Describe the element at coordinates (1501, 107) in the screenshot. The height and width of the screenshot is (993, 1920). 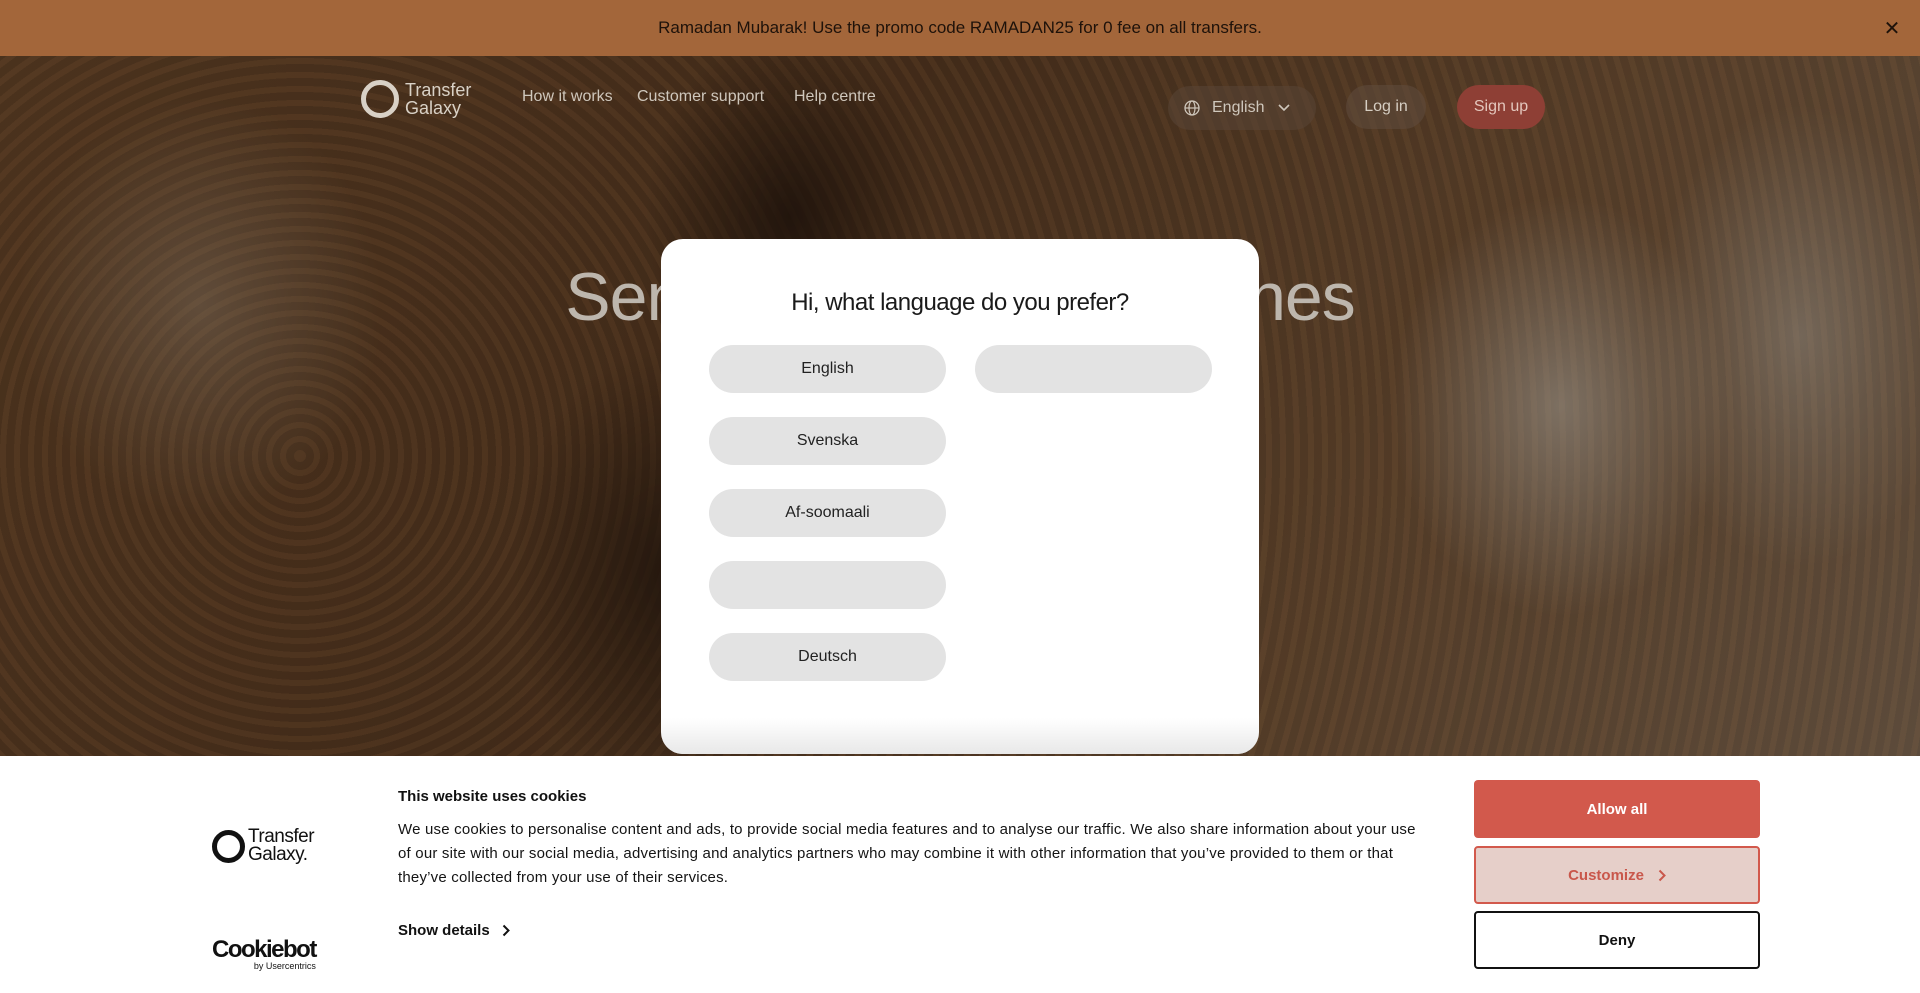
I see `signup-button: Sign up` at that location.